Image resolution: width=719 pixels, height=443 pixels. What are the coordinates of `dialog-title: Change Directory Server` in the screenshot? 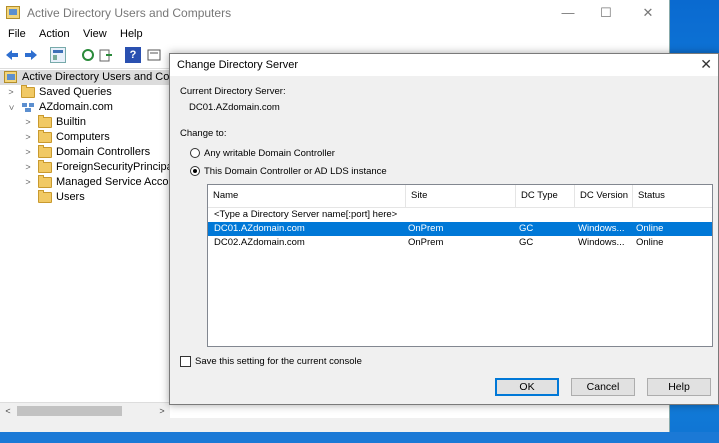 It's located at (238, 65).